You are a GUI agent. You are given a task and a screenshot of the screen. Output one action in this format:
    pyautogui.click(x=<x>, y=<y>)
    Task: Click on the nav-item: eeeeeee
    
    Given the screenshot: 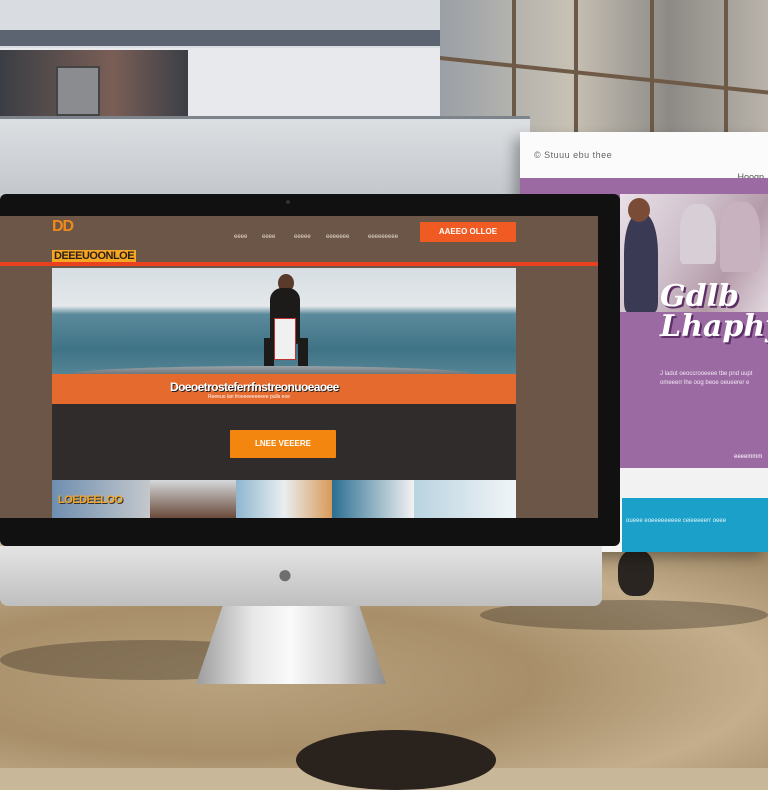 What is the action you would take?
    pyautogui.click(x=337, y=237)
    